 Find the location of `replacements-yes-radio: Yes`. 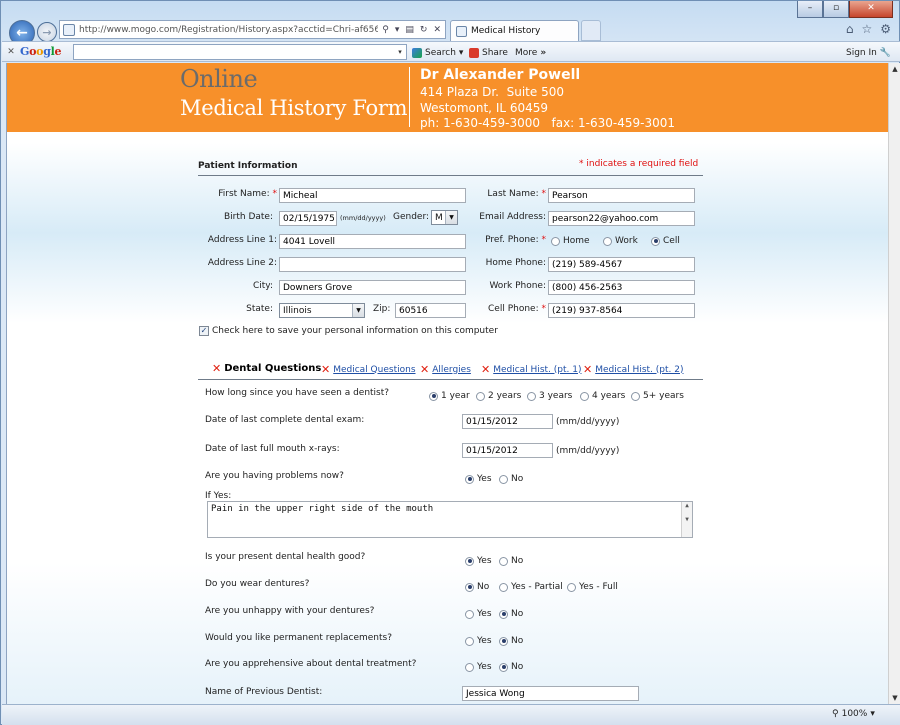

replacements-yes-radio: Yes is located at coordinates (478, 641).